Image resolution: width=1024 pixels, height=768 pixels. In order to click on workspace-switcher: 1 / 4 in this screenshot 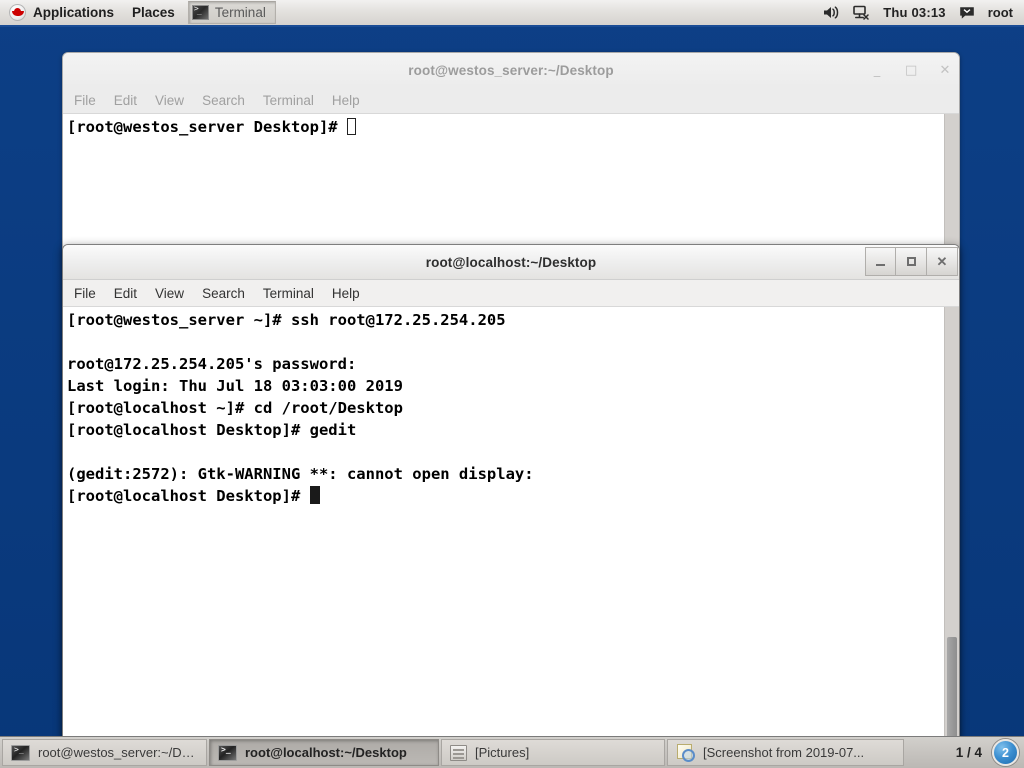, I will do `click(969, 752)`.